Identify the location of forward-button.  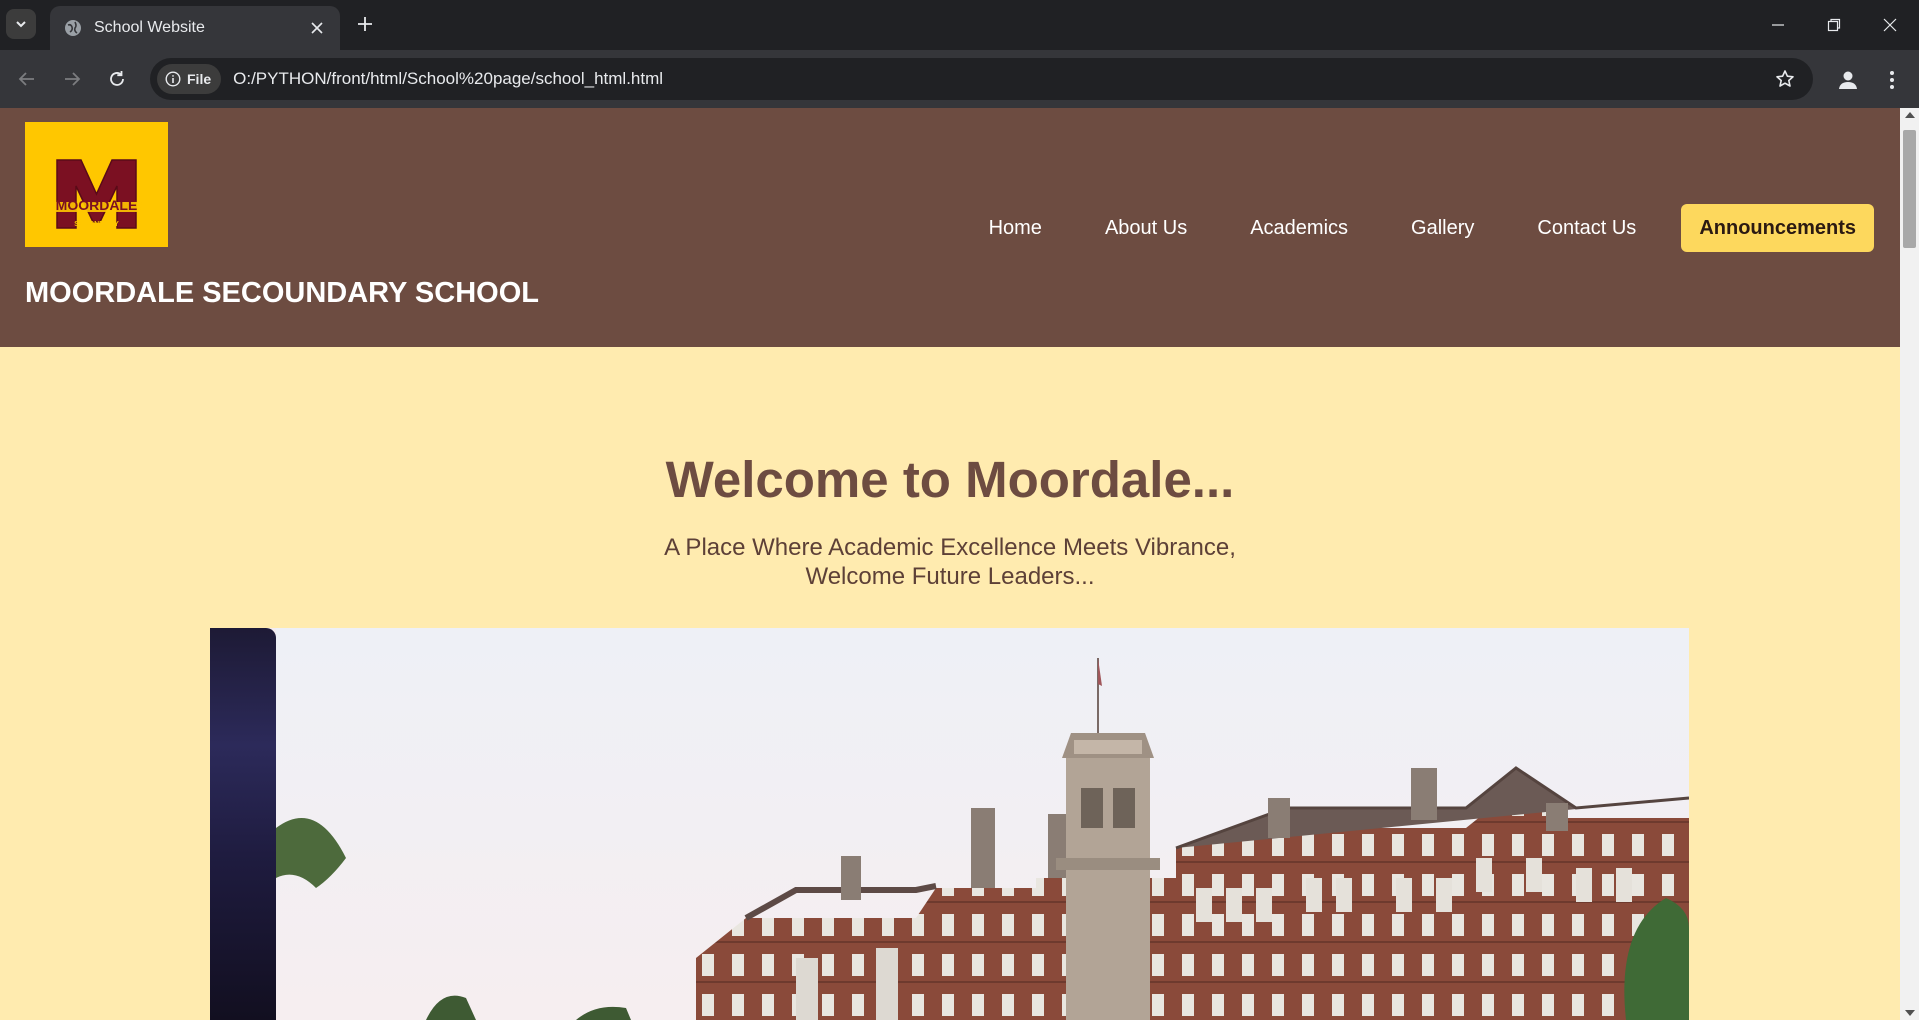
(72, 79).